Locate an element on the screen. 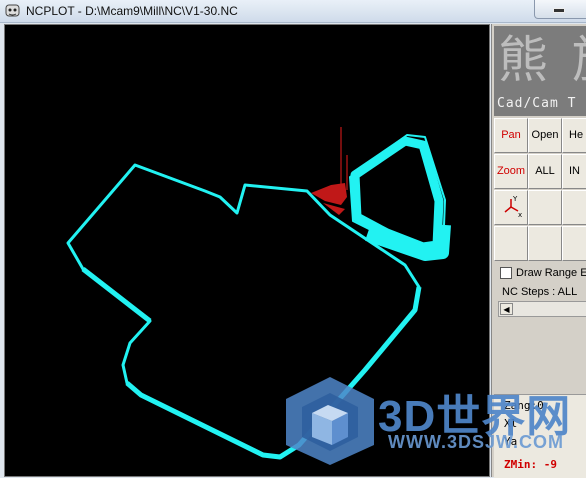 This screenshot has height=478, width=586. axis-view-button: Y x is located at coordinates (511, 207).